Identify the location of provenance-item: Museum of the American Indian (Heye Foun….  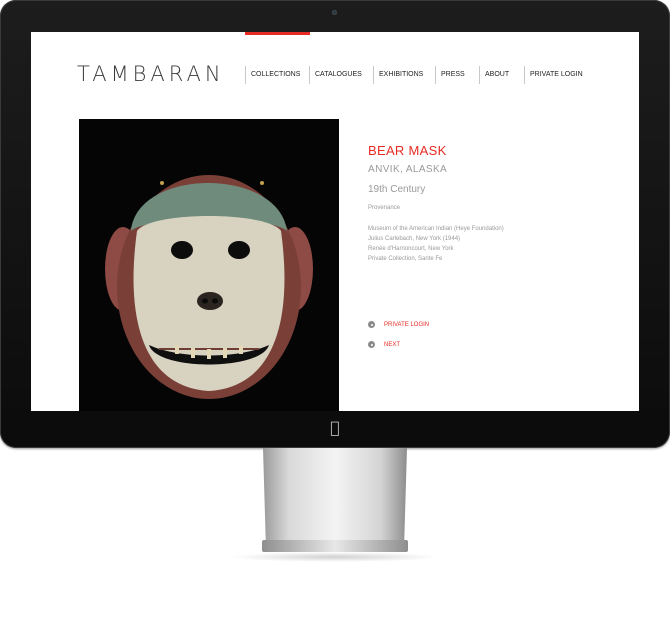
(436, 229).